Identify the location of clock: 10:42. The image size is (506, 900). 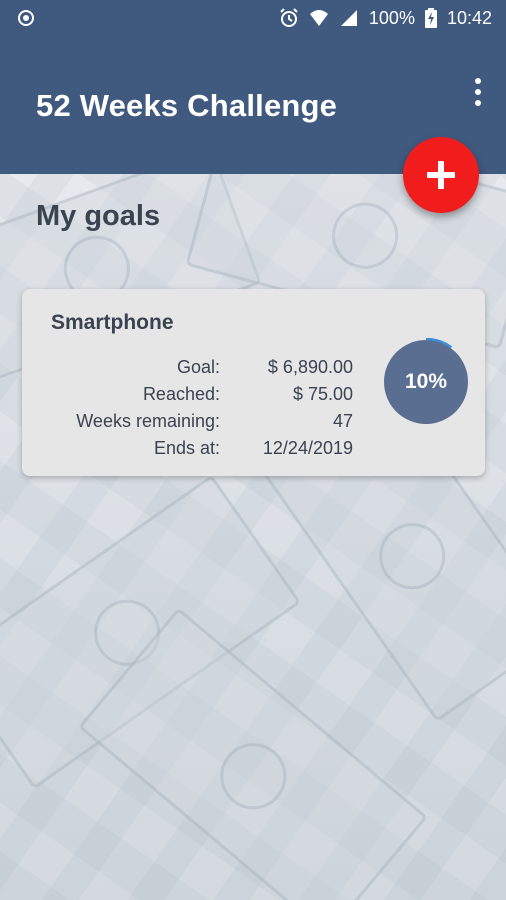
(469, 17).